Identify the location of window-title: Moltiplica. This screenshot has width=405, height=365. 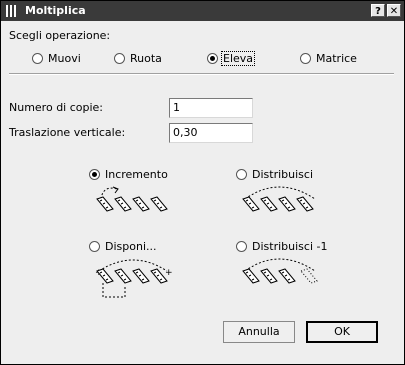
(55, 10).